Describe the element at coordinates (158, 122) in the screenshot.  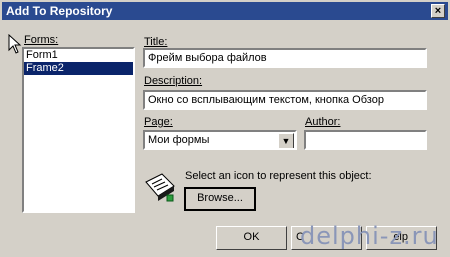
I see `page-label: Page:` at that location.